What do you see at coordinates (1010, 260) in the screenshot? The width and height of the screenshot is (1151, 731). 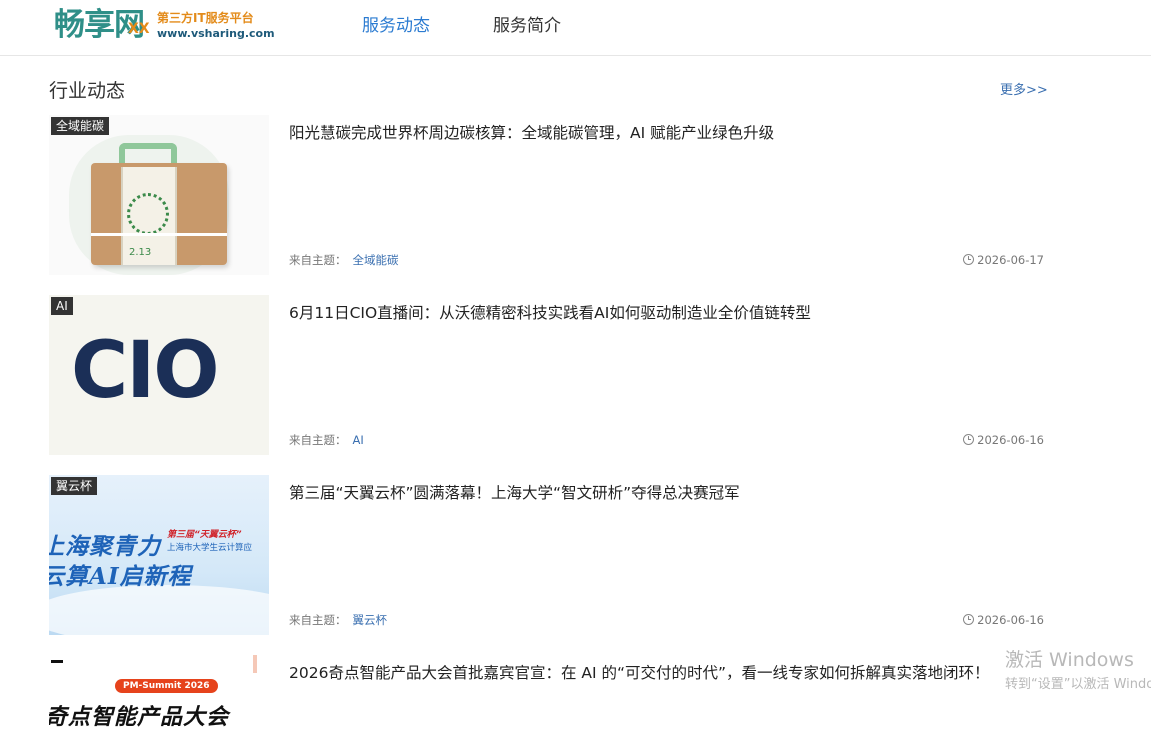 I see `date-text: 2026-06-17` at bounding box center [1010, 260].